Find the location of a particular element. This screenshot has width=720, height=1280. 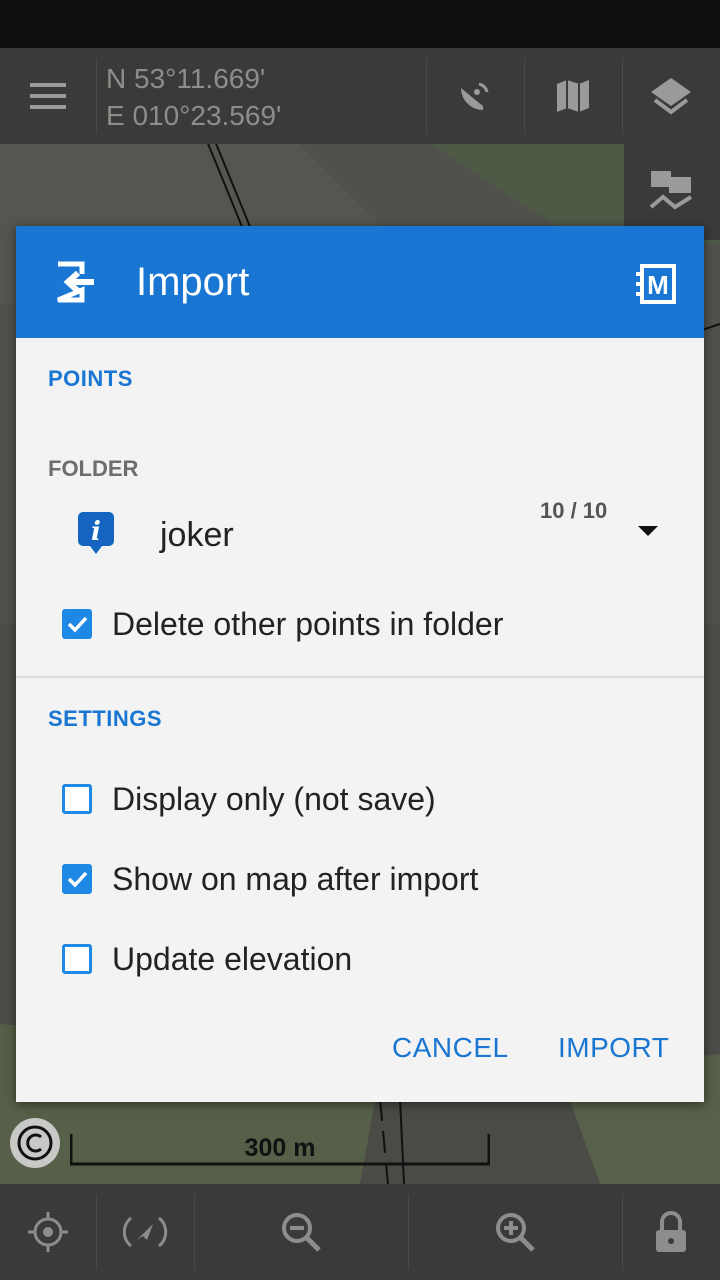

dialog-header: Import M is located at coordinates (360, 282).